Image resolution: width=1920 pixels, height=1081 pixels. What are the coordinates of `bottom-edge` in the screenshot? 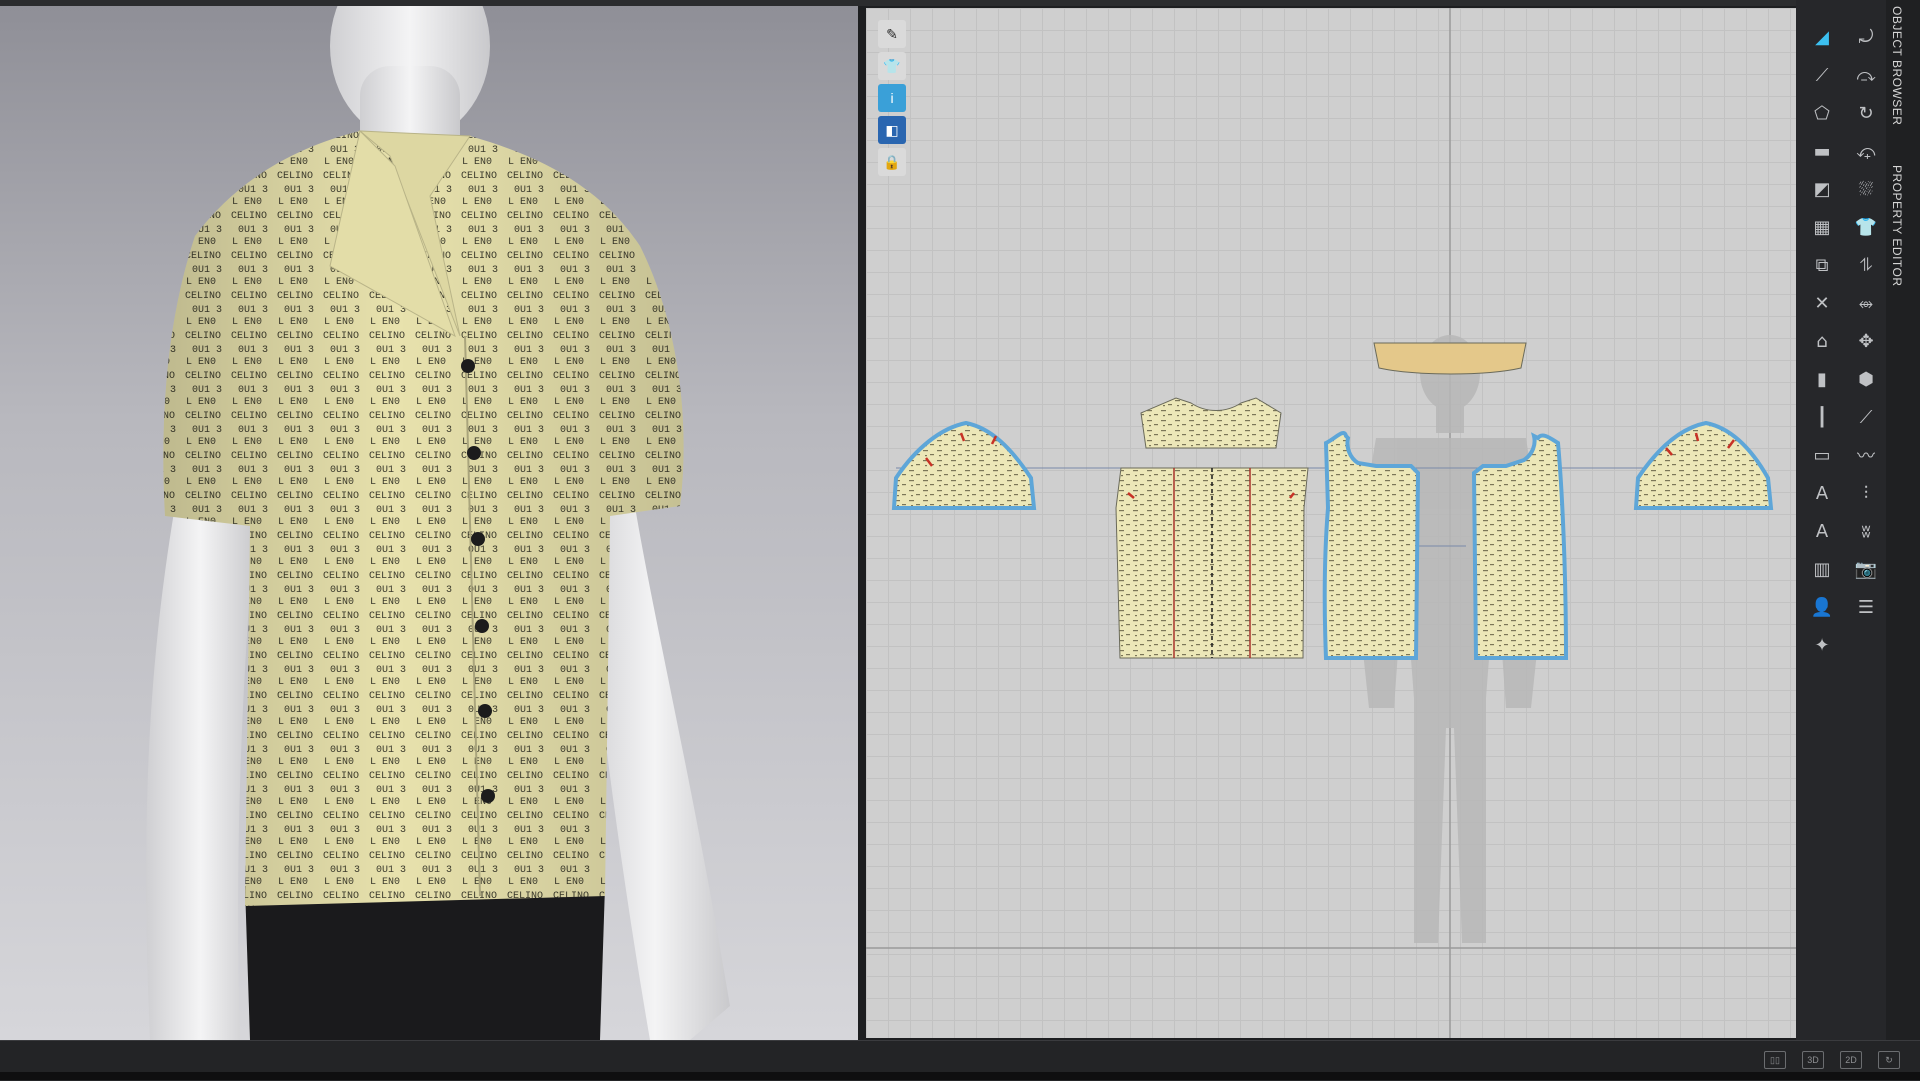 It's located at (960, 1076).